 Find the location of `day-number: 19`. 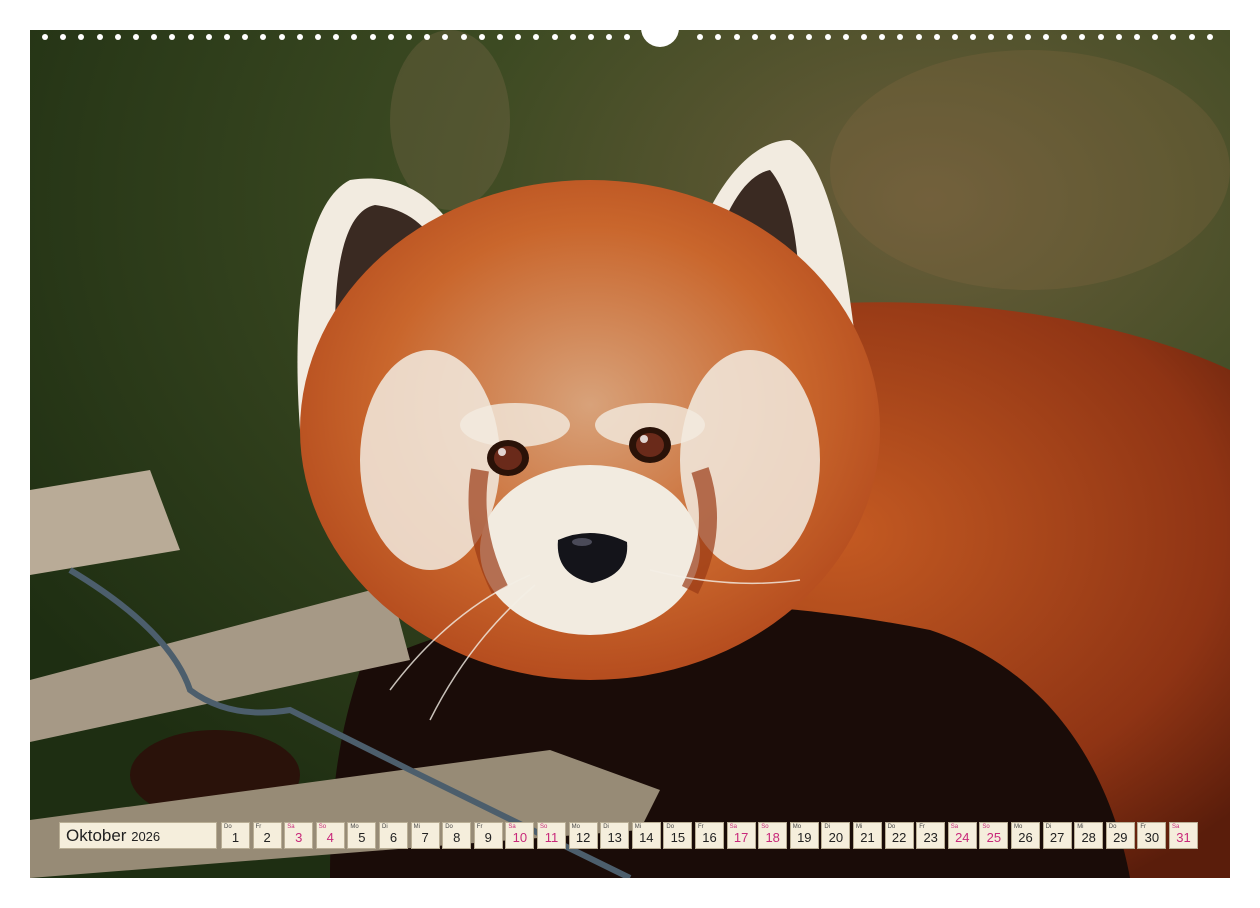

day-number: 19 is located at coordinates (804, 837).